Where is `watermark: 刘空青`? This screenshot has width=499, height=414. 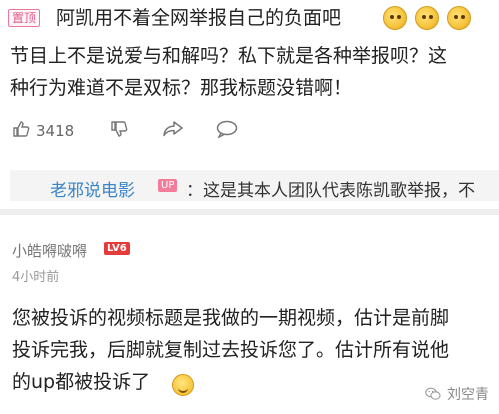
watermark: 刘空青 is located at coordinates (457, 394).